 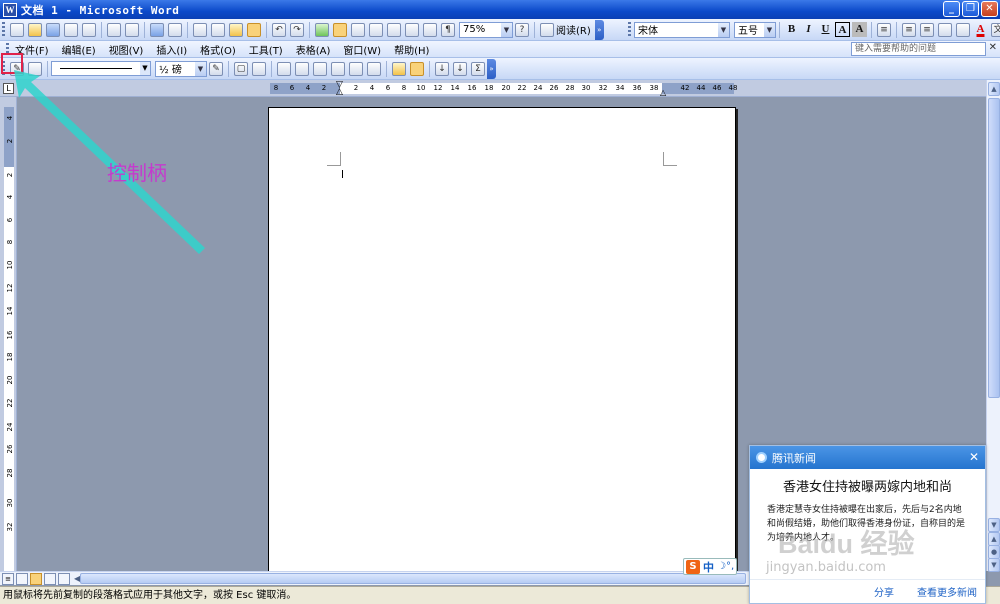 I want to click on undo-icon: ↶, so click(x=279, y=29).